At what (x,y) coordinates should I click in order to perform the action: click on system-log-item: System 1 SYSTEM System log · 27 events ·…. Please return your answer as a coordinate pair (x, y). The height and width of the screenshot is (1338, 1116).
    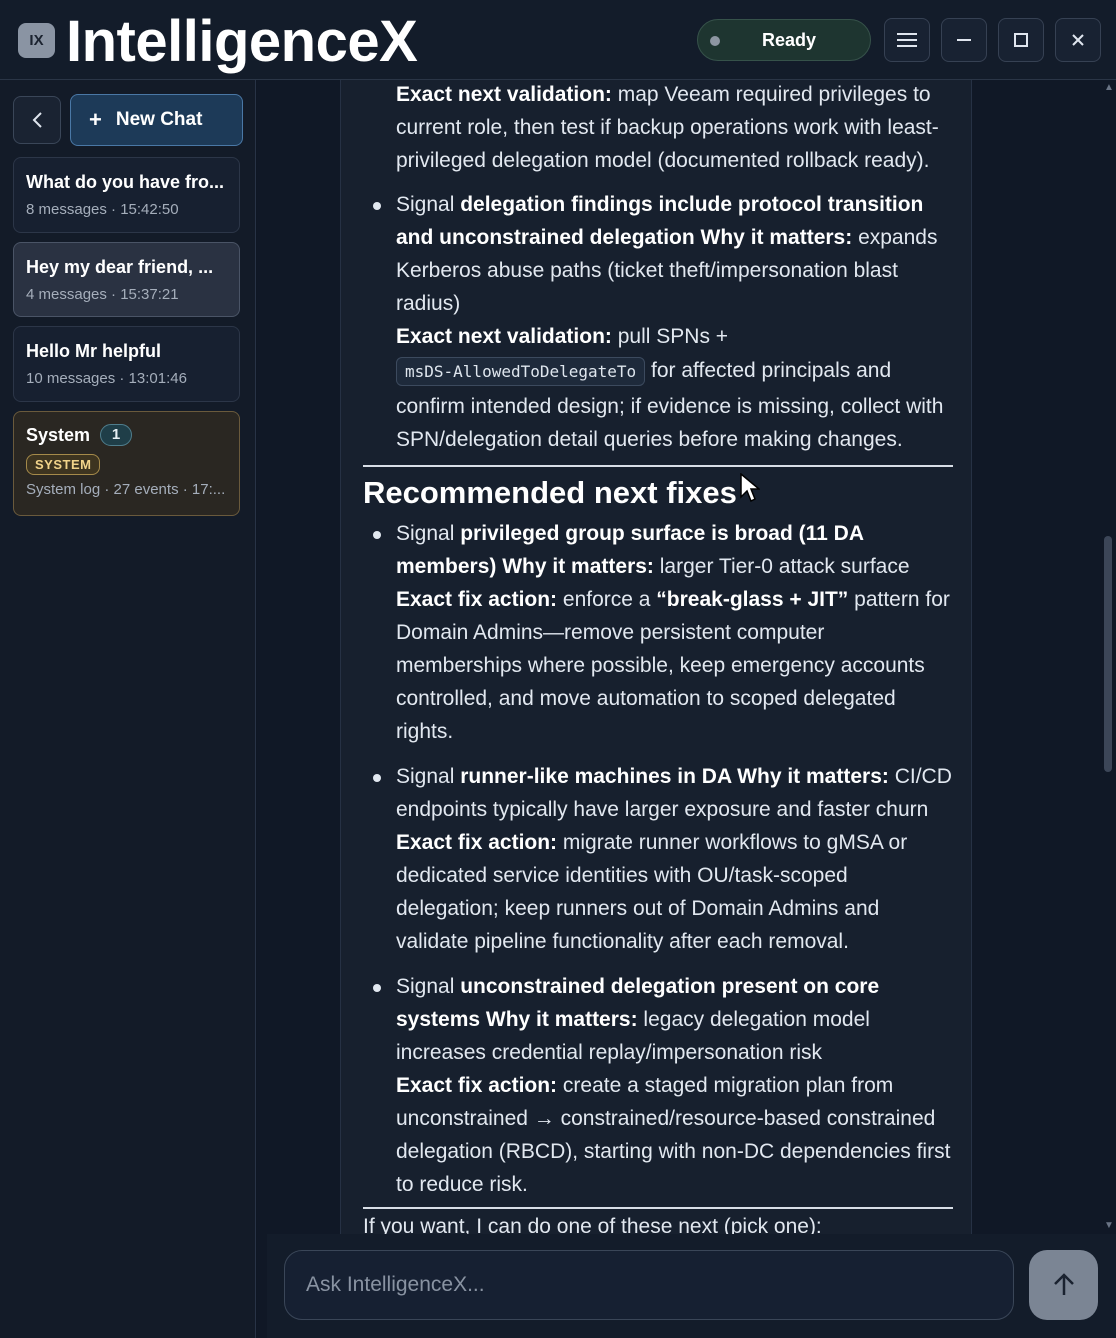
    Looking at the image, I should click on (126, 463).